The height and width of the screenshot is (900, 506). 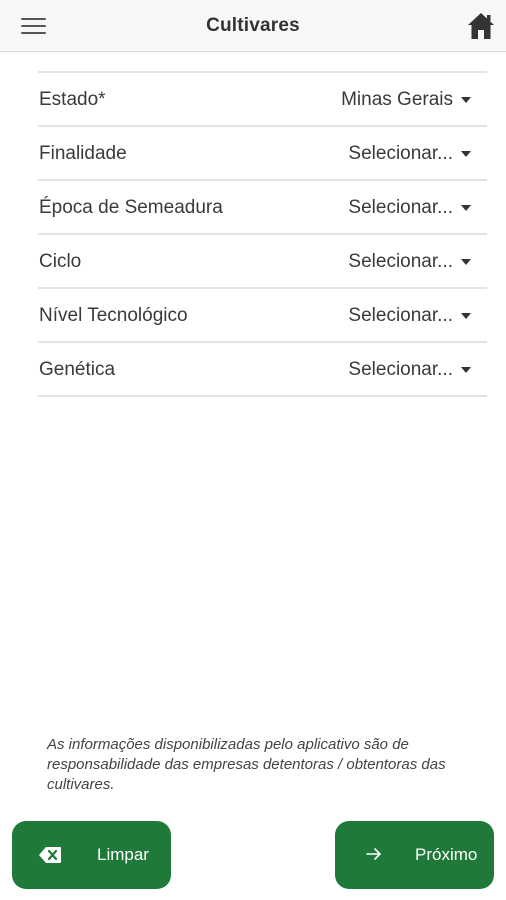 I want to click on select-value: Minas Gerais, so click(x=397, y=99).